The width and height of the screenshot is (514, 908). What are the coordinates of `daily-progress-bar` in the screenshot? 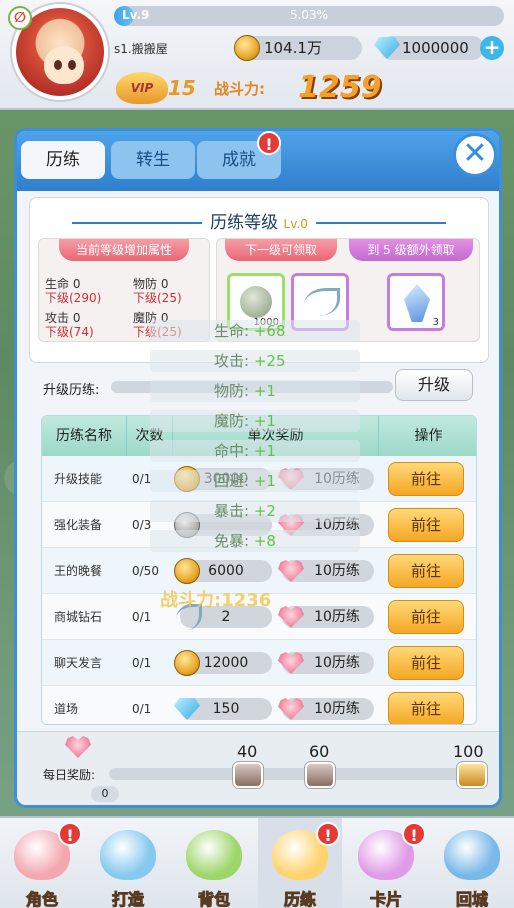 It's located at (294, 774).